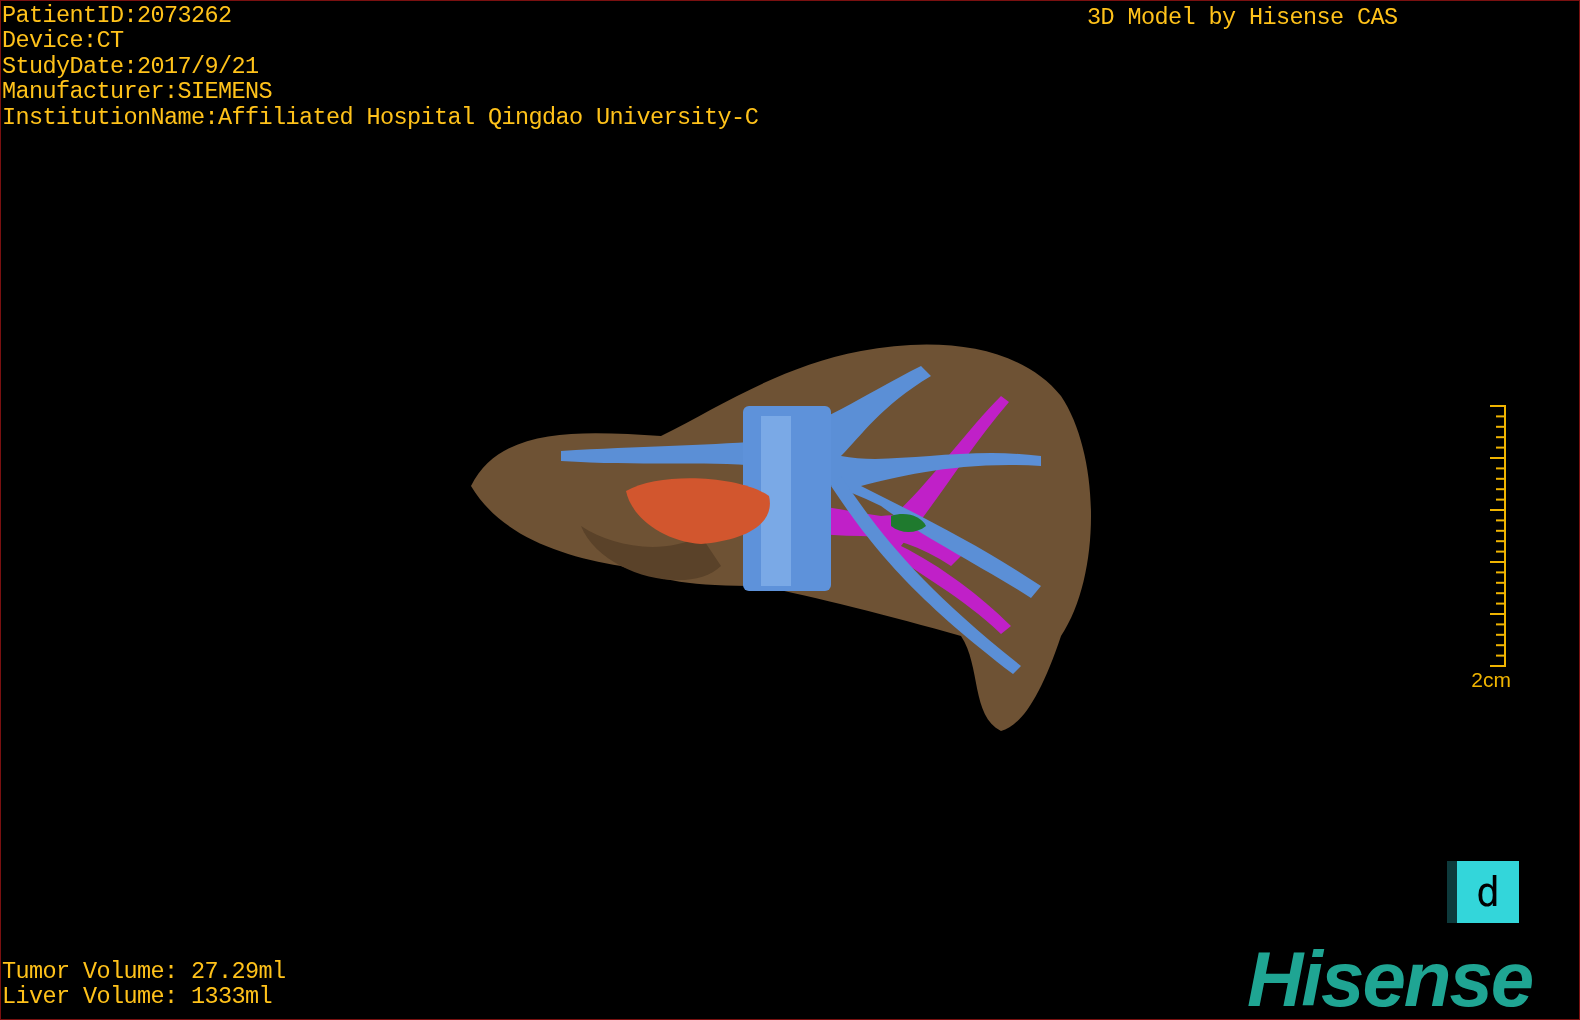 The height and width of the screenshot is (1020, 1580). Describe the element at coordinates (117, 16) in the screenshot. I see `patient-info-text: PatientID:2073262` at that location.